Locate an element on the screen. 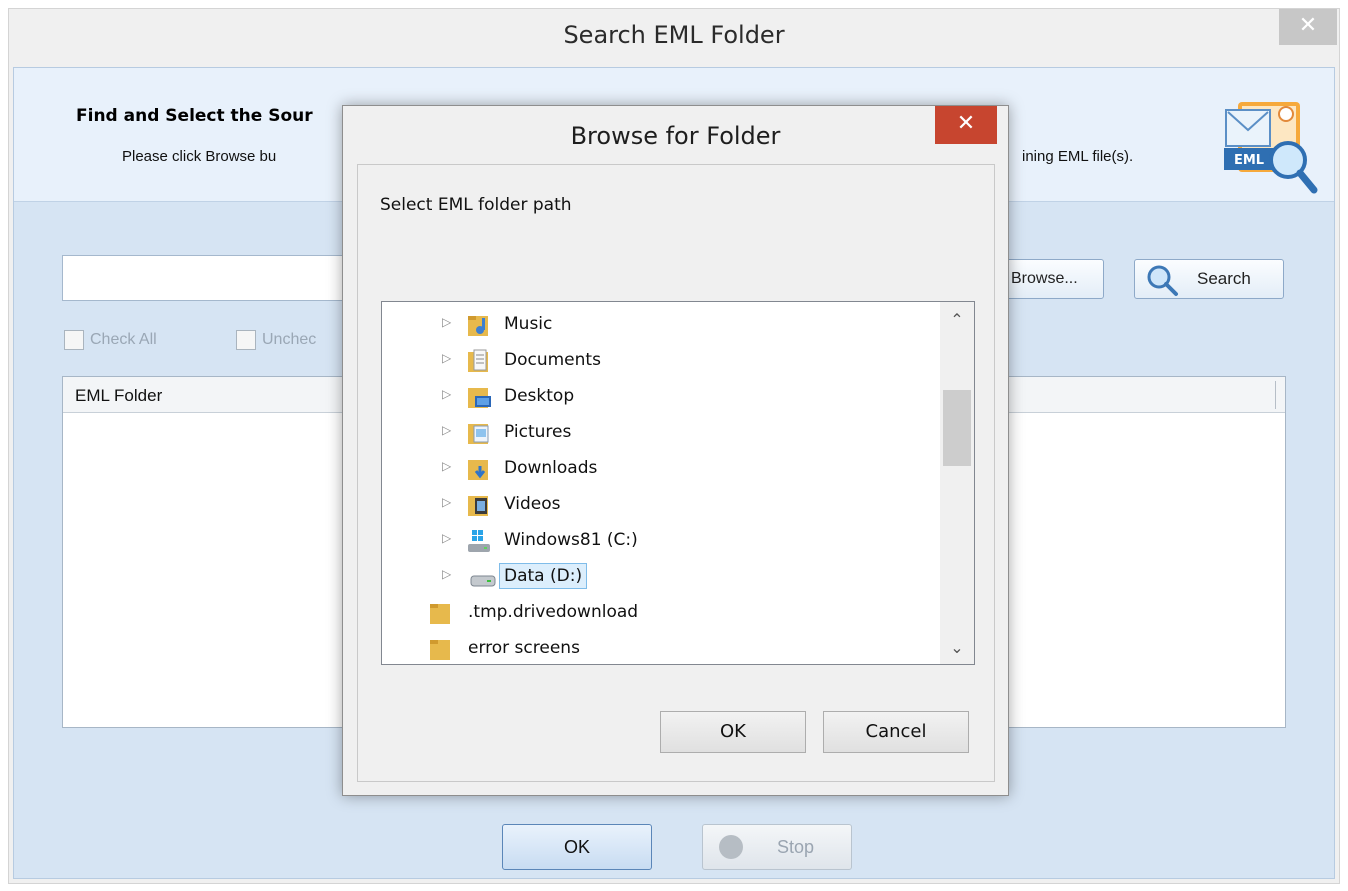 The image size is (1348, 891). main-ok-button: OK is located at coordinates (577, 847).